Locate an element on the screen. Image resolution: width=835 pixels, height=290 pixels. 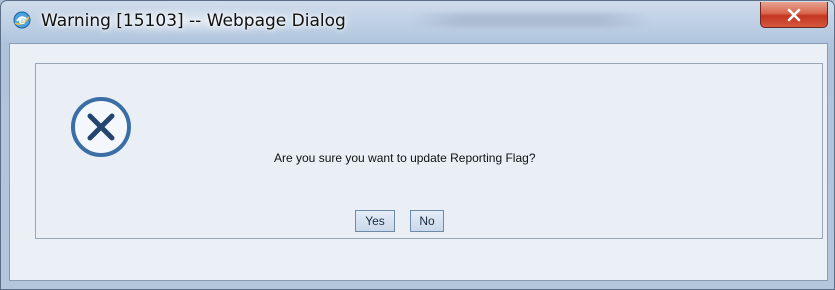
svg-text: e is located at coordinates (22, 21).